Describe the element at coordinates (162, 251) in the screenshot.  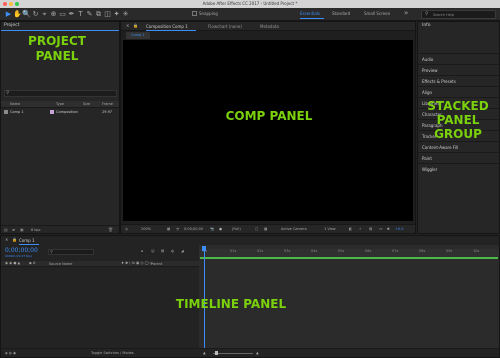
I see `frame-blending-icon: ▤` at that location.